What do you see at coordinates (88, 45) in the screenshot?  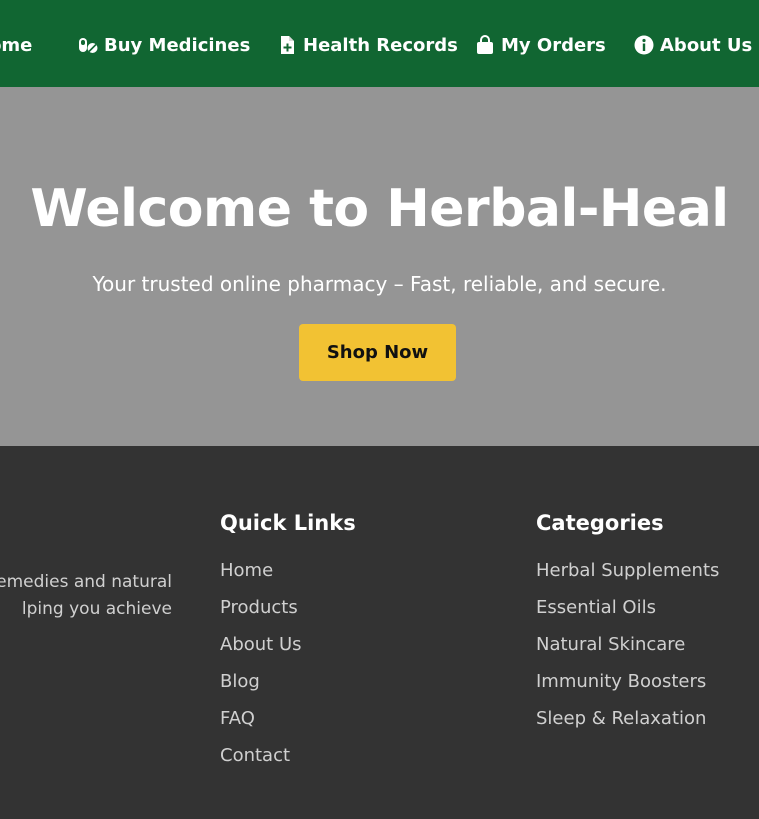 I see `pills-icon` at bounding box center [88, 45].